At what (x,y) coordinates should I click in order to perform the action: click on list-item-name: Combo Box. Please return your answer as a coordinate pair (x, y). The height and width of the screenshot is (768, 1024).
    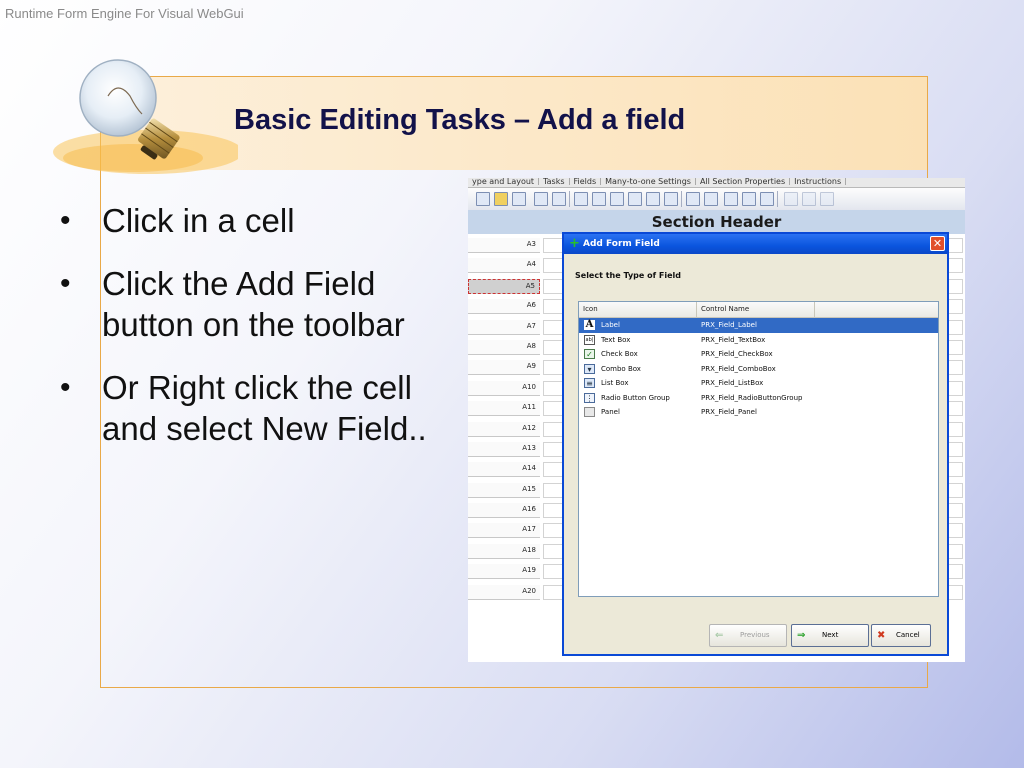
    Looking at the image, I should click on (621, 368).